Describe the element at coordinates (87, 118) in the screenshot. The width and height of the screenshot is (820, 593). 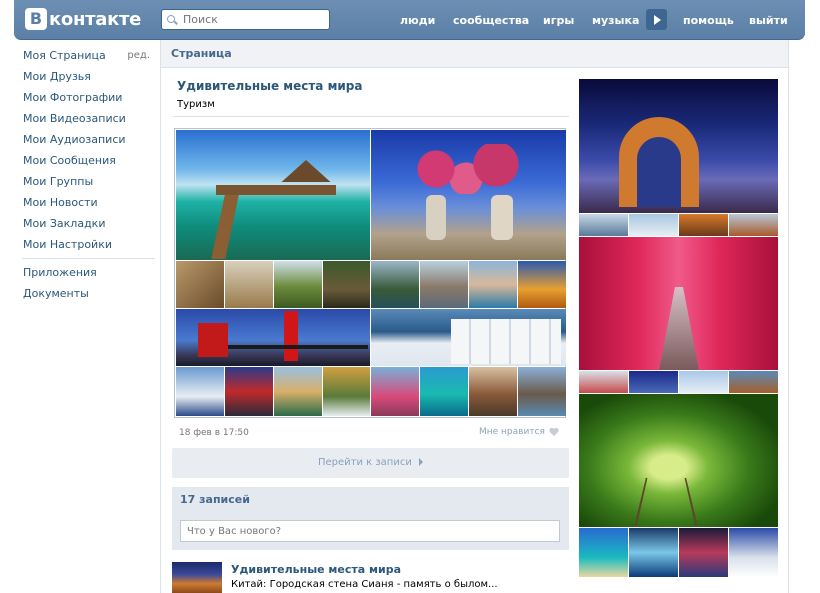
I see `menu-item-videos: Мои Видеозаписи` at that location.